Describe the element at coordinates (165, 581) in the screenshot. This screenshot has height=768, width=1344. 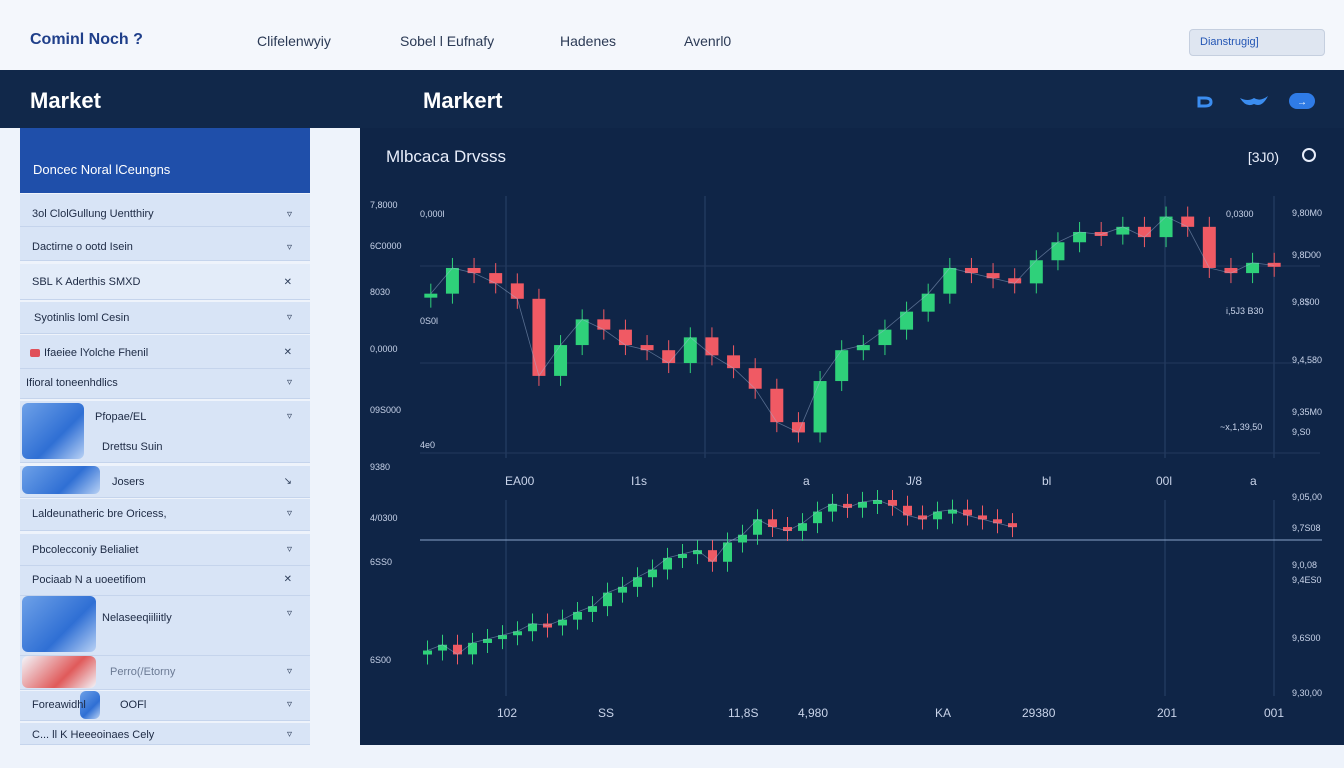
I see `sidebar-item: Pociaab N a uoeetifiom ✕` at that location.